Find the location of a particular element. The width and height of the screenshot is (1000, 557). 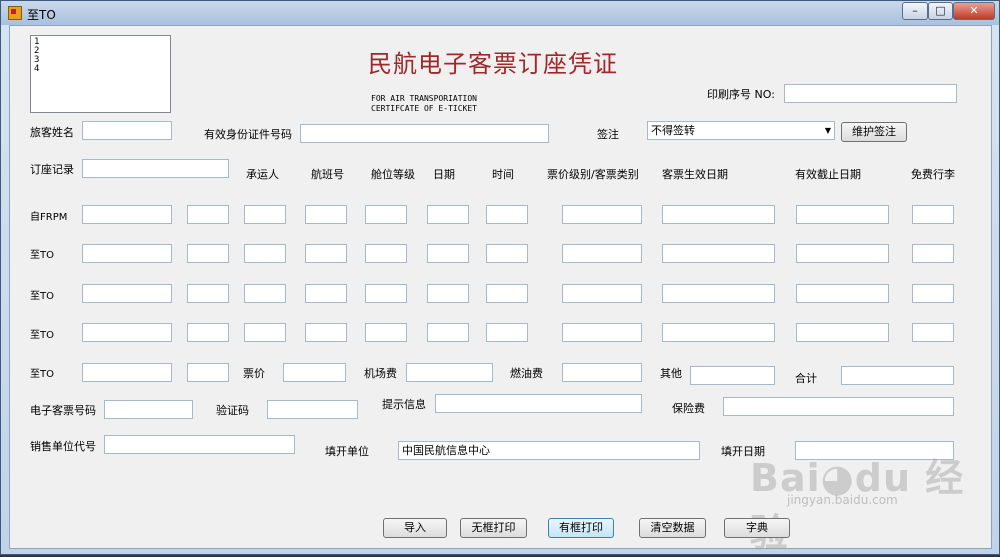

flight-row-3-valid-from-input is located at coordinates (718, 293).